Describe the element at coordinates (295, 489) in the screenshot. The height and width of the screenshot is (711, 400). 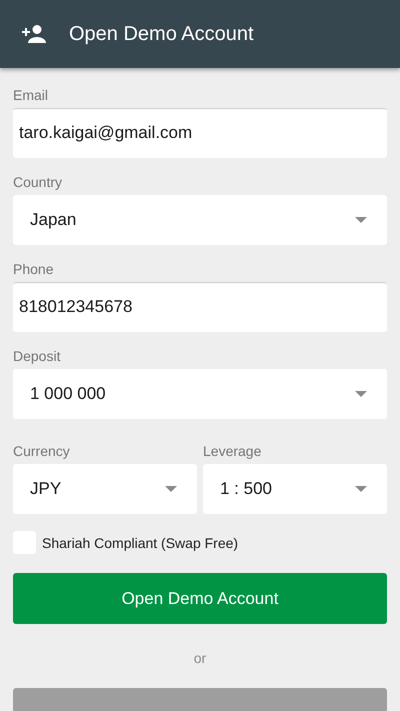
I see `select-field: 1 : 500` at that location.